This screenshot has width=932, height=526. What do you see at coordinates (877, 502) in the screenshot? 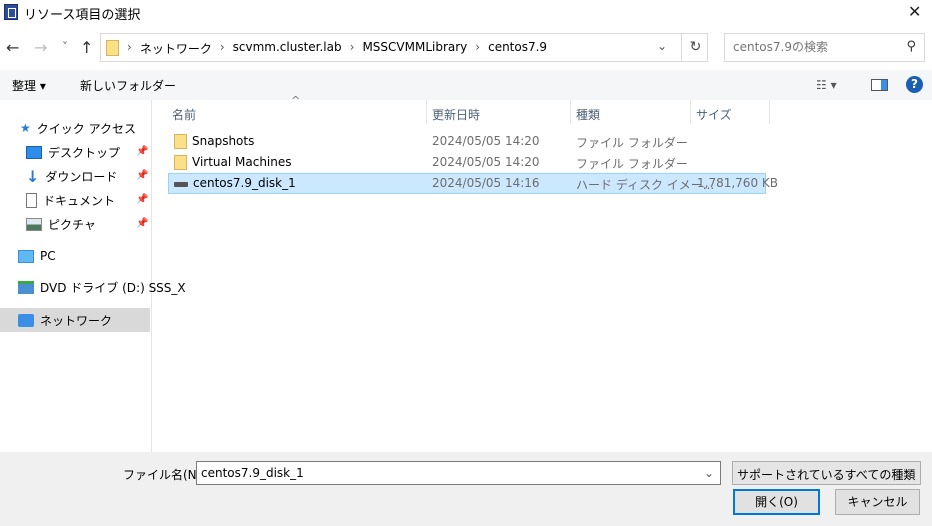
I see `cancel-button: キャンセル` at bounding box center [877, 502].